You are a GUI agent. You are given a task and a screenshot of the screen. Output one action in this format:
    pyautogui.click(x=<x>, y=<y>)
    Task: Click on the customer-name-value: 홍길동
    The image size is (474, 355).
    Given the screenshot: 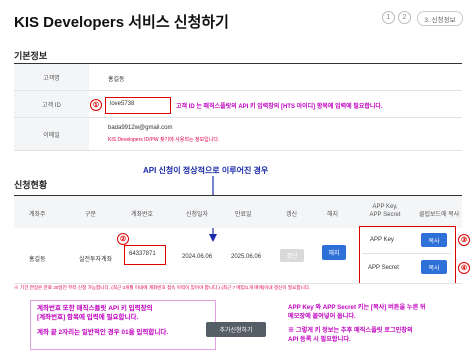 What is the action you would take?
    pyautogui.click(x=116, y=80)
    